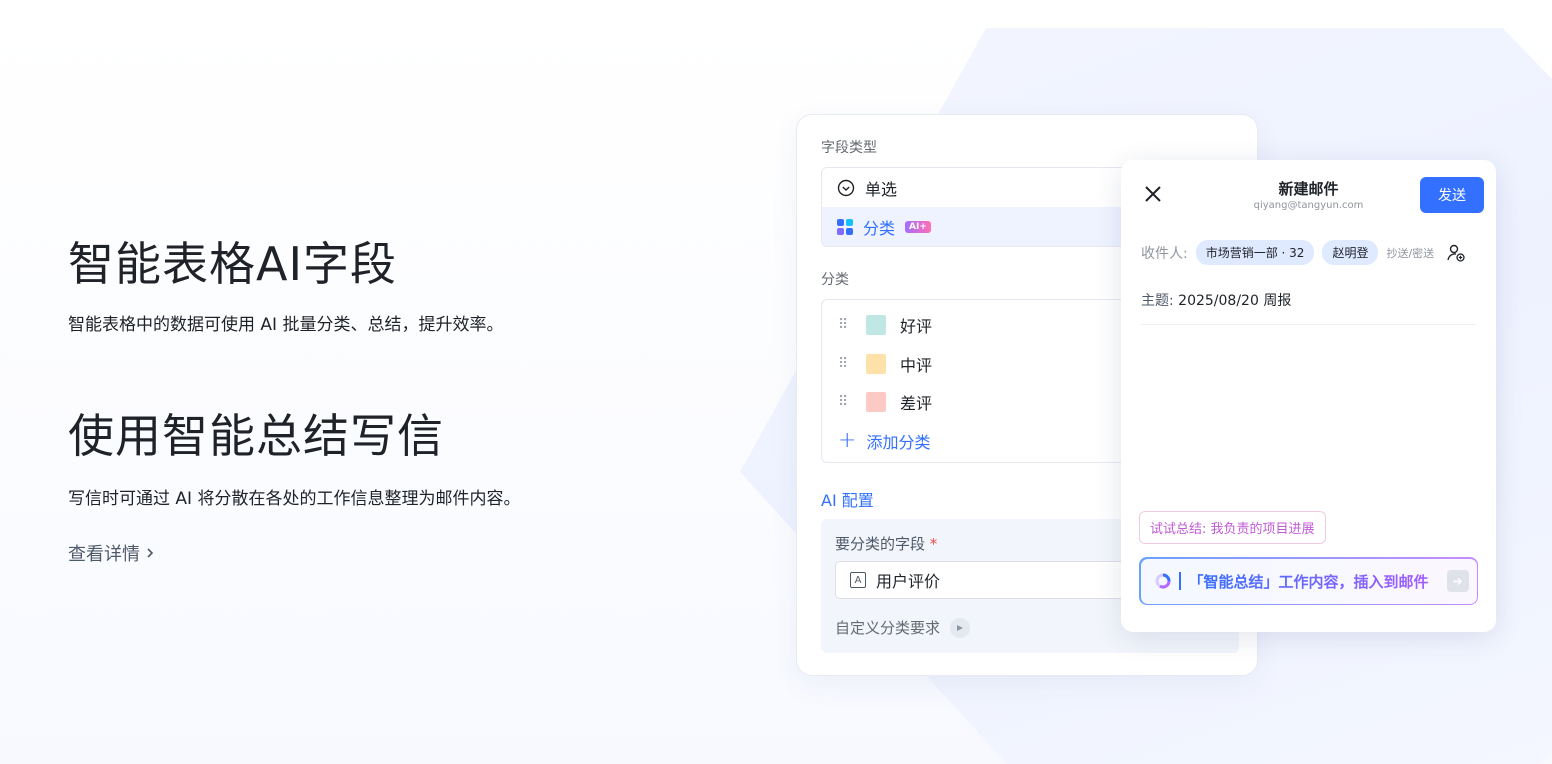  I want to click on send-button: 发送, so click(1452, 195).